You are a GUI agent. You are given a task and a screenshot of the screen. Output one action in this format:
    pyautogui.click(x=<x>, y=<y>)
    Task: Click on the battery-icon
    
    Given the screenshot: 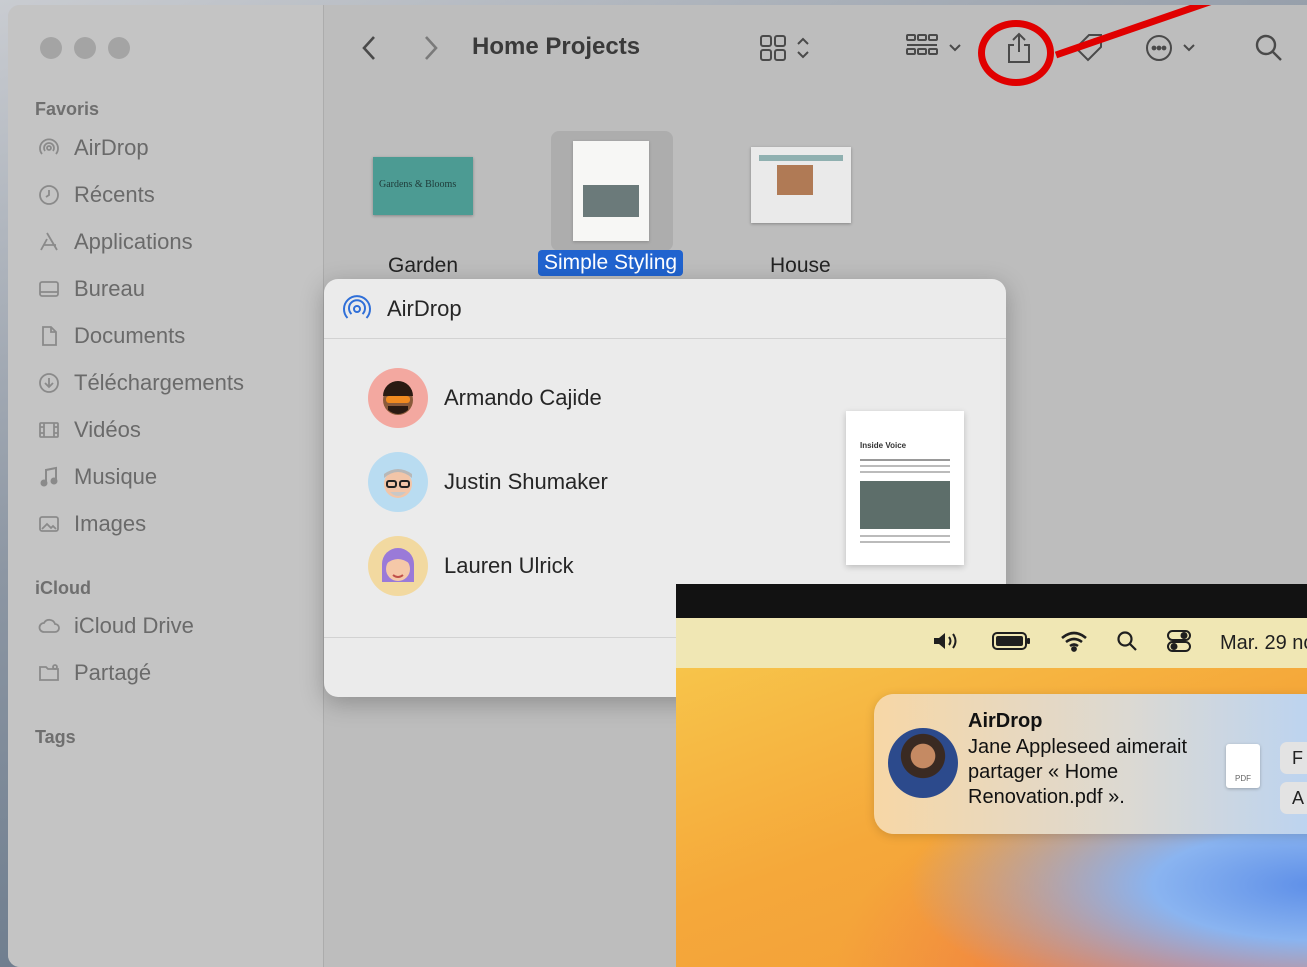 What is the action you would take?
    pyautogui.click(x=1012, y=643)
    